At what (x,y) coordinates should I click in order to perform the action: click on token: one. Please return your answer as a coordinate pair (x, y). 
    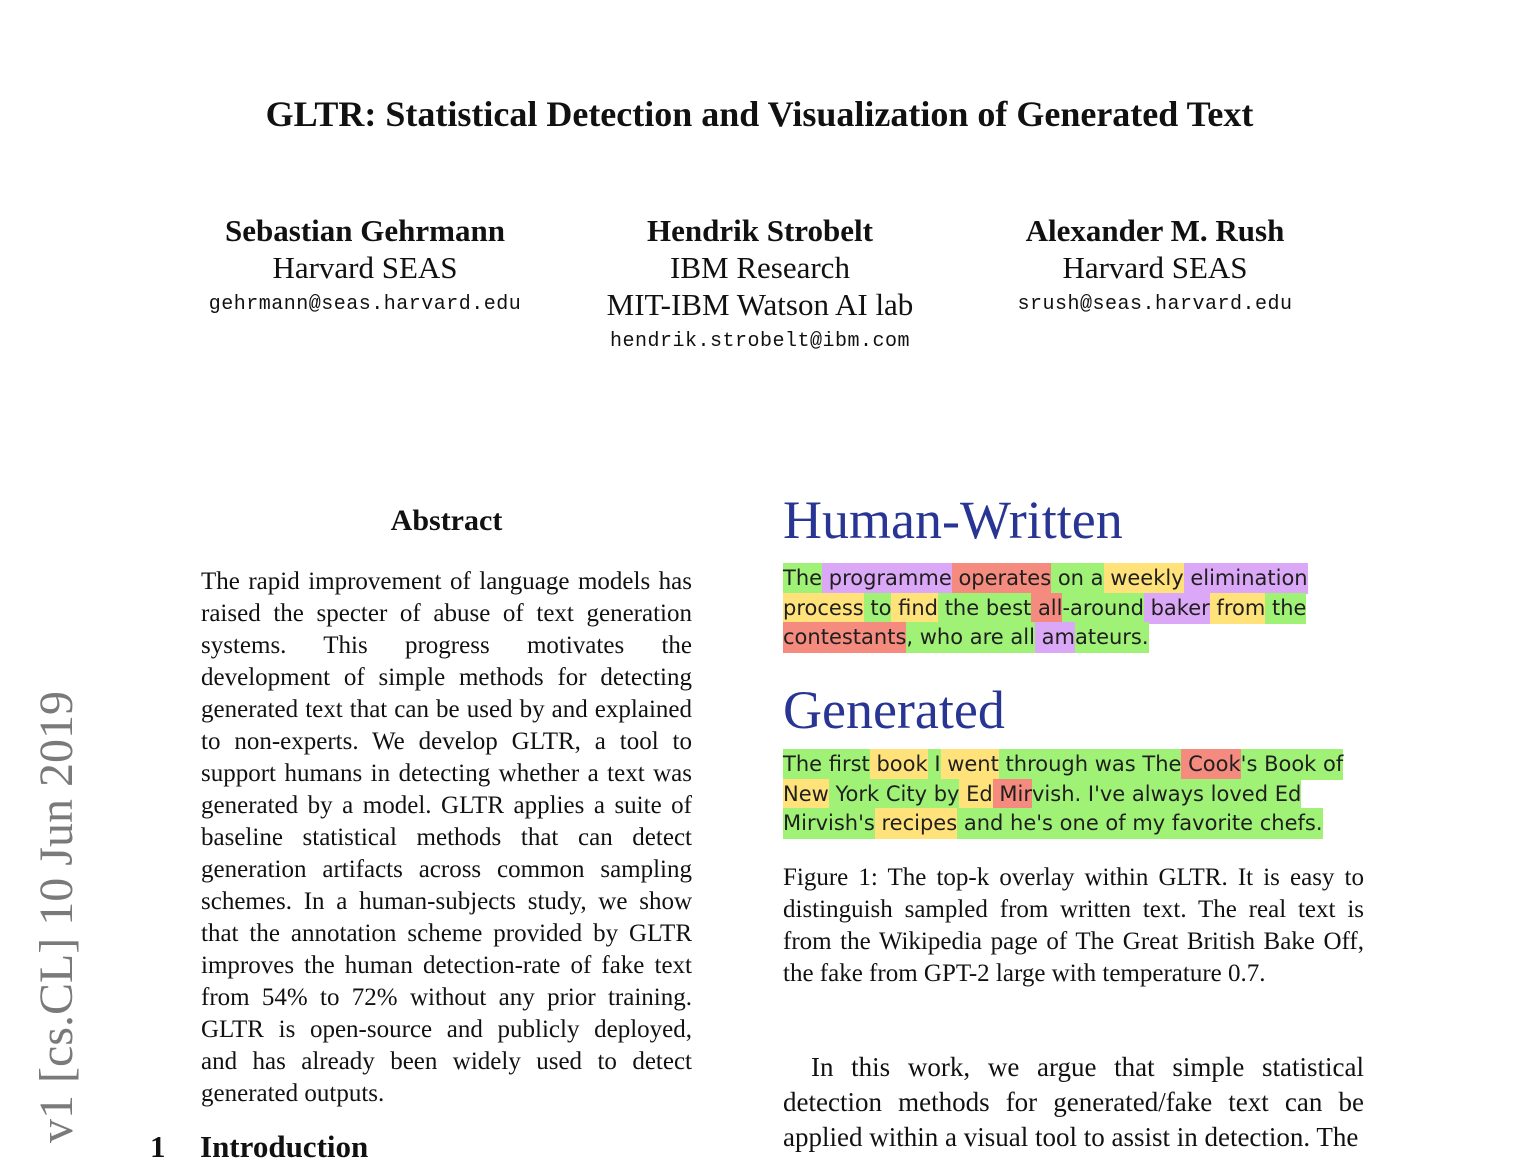
    Looking at the image, I should click on (1075, 823).